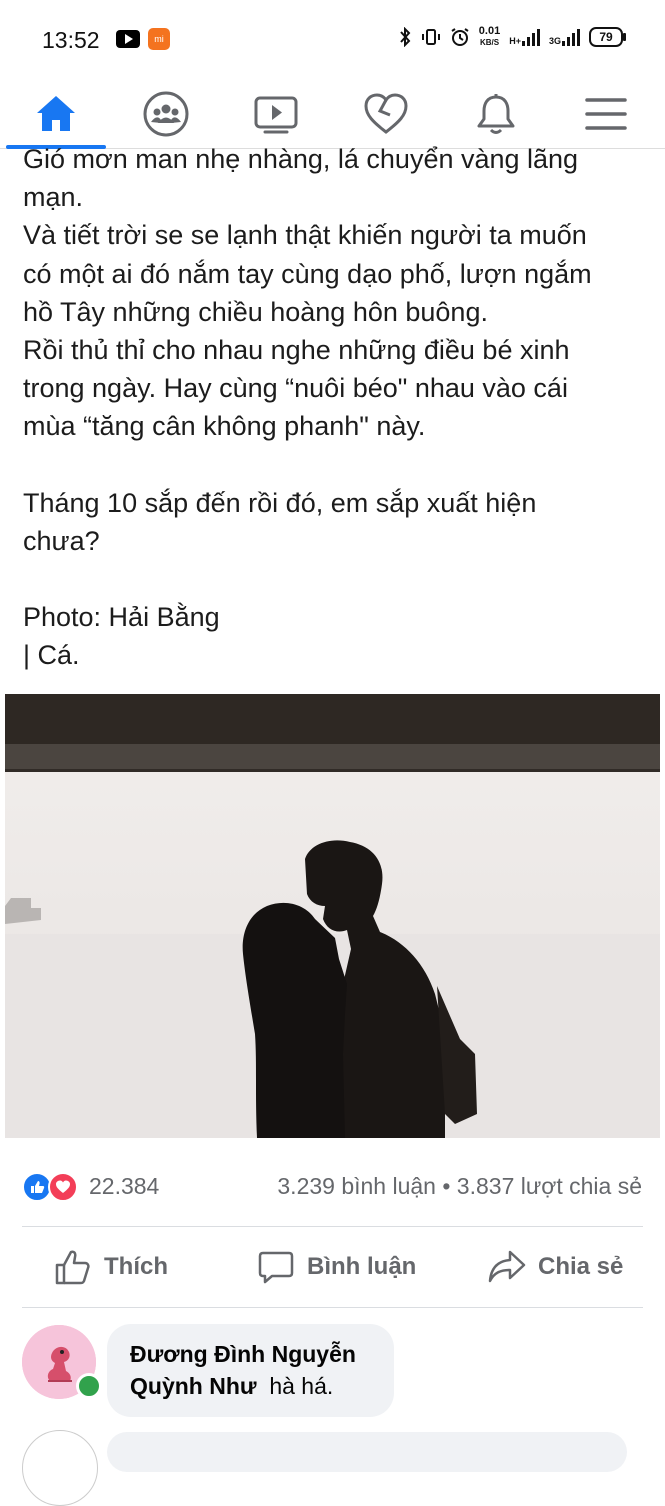 The image size is (665, 1506). I want to click on comment-author-wrapper: Đương Đình Nguyễn Quỳnh Như hà há., so click(260, 1370).